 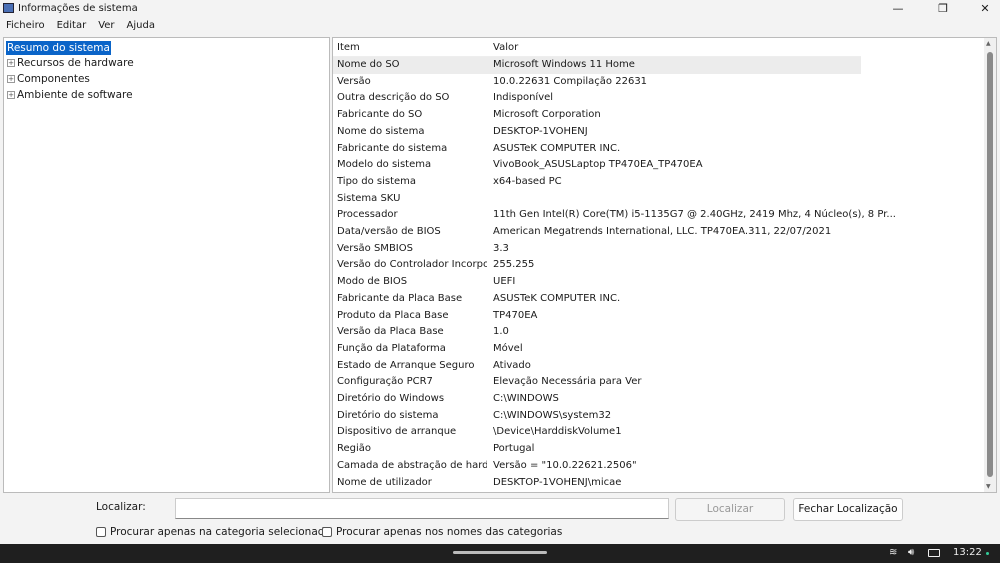 What do you see at coordinates (505, 48) in the screenshot?
I see `column-header-valor: Valor` at bounding box center [505, 48].